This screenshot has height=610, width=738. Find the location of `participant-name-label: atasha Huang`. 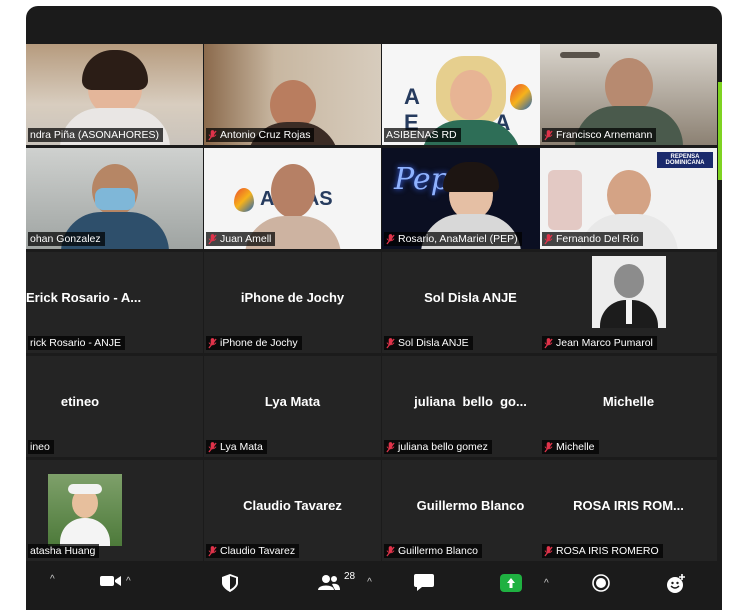

participant-name-label: atasha Huang is located at coordinates (64, 551).